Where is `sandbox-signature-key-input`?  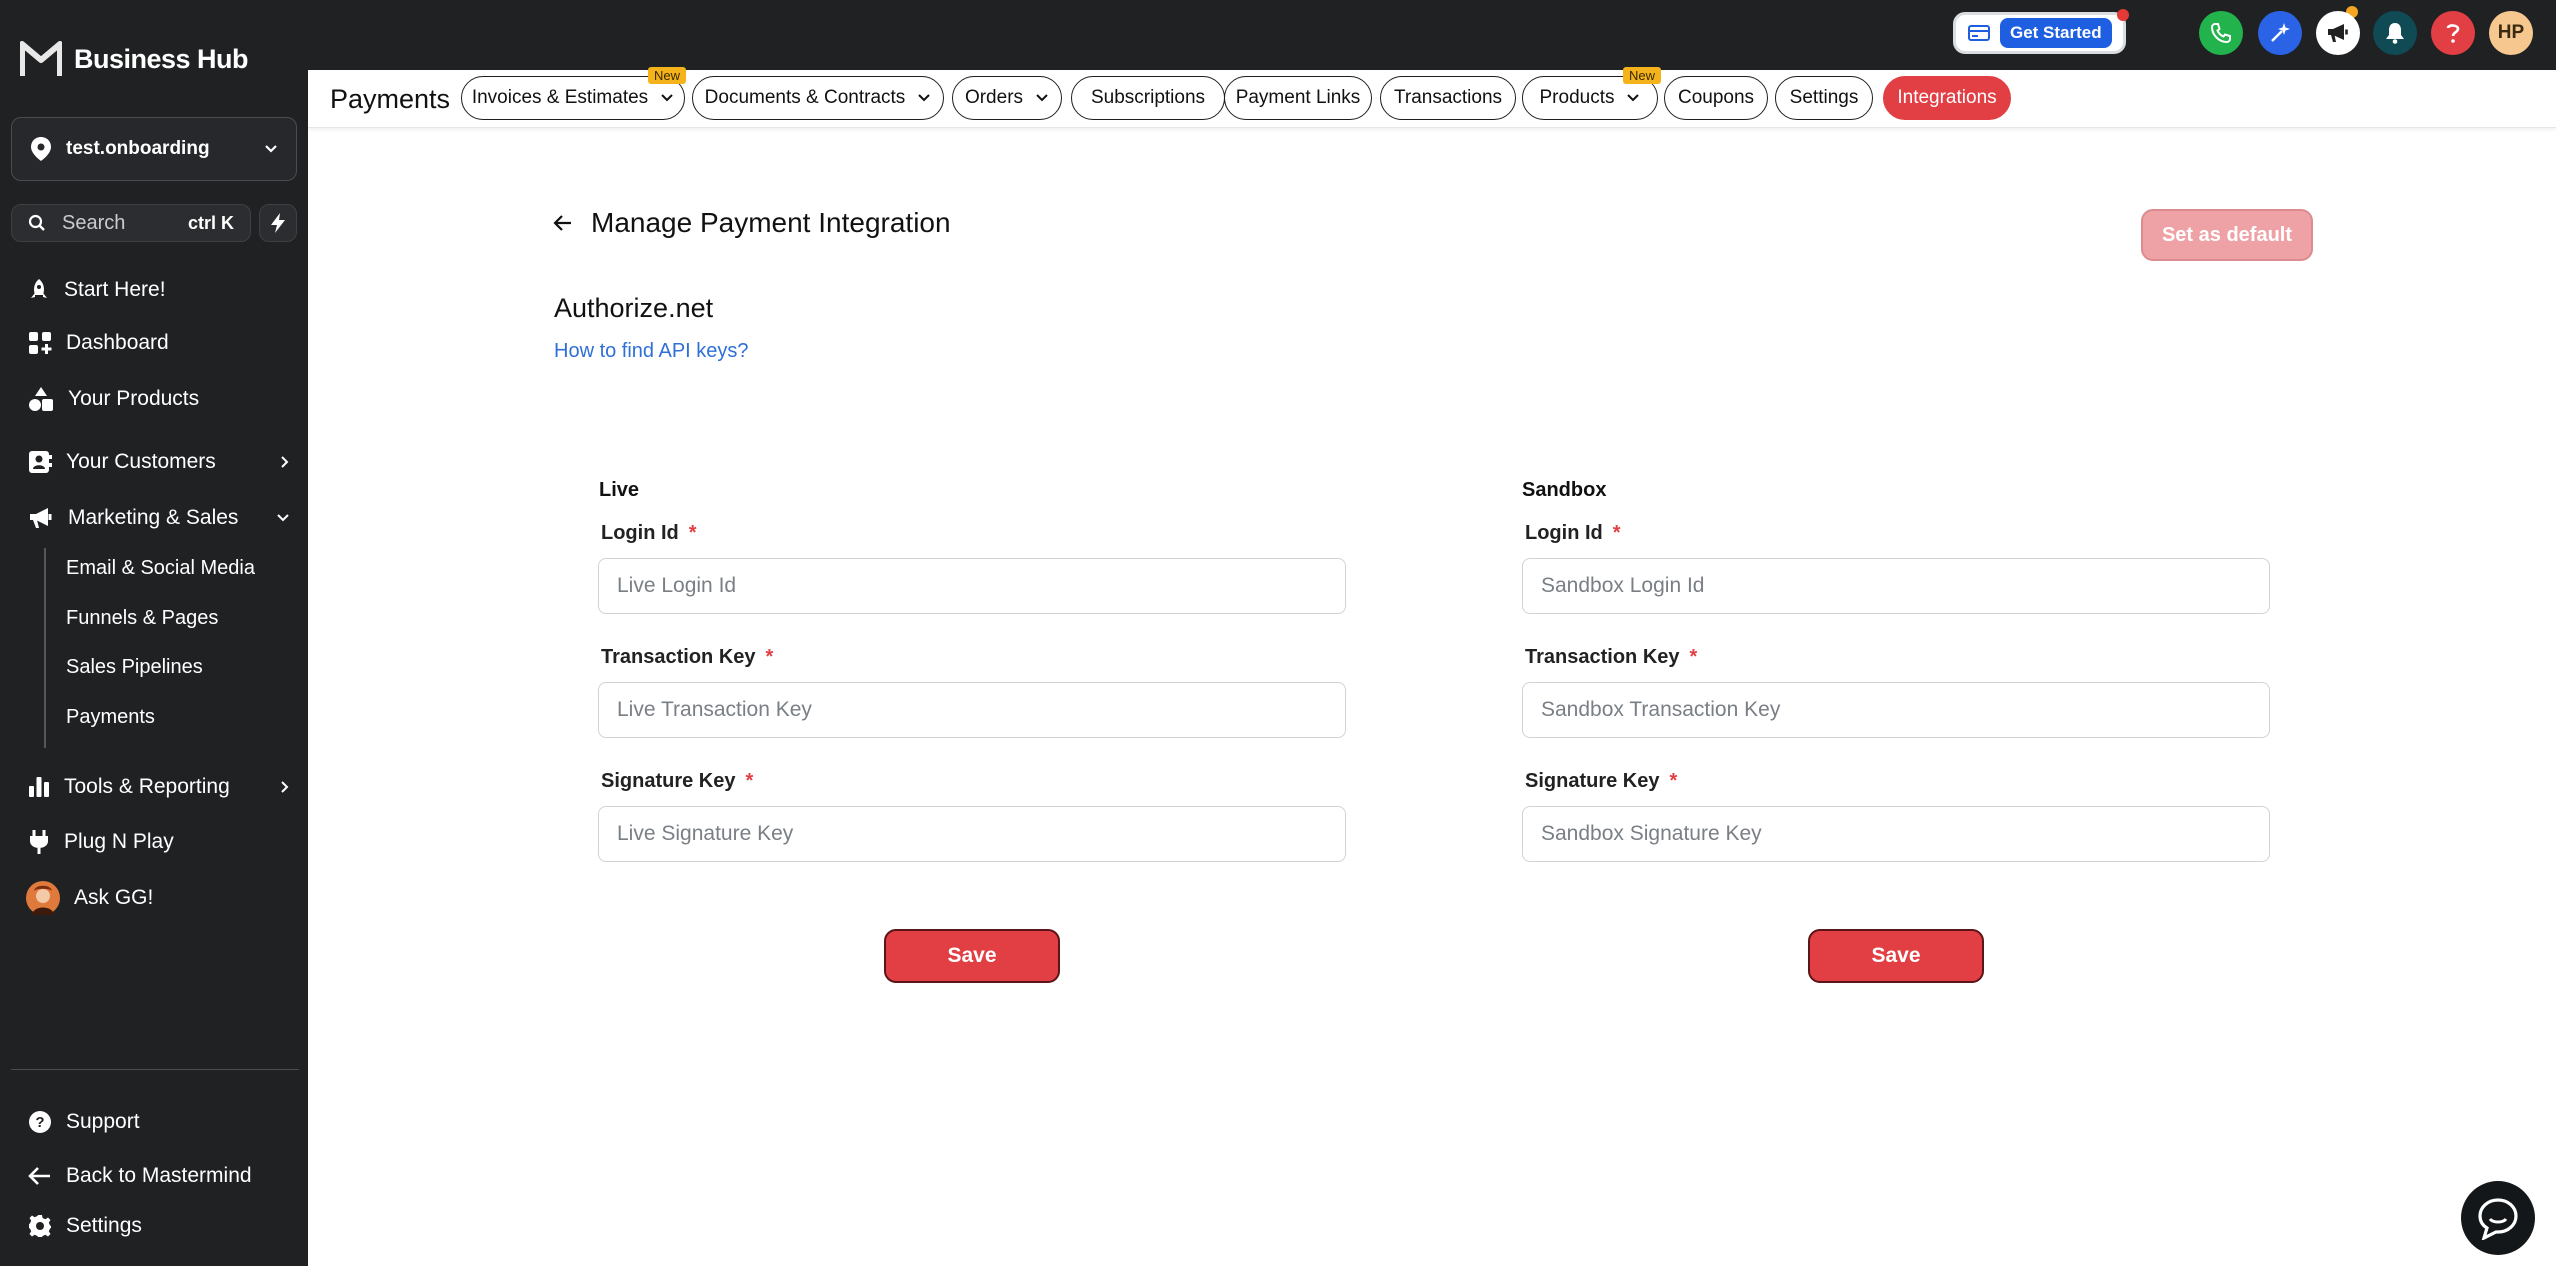
sandbox-signature-key-input is located at coordinates (1896, 834).